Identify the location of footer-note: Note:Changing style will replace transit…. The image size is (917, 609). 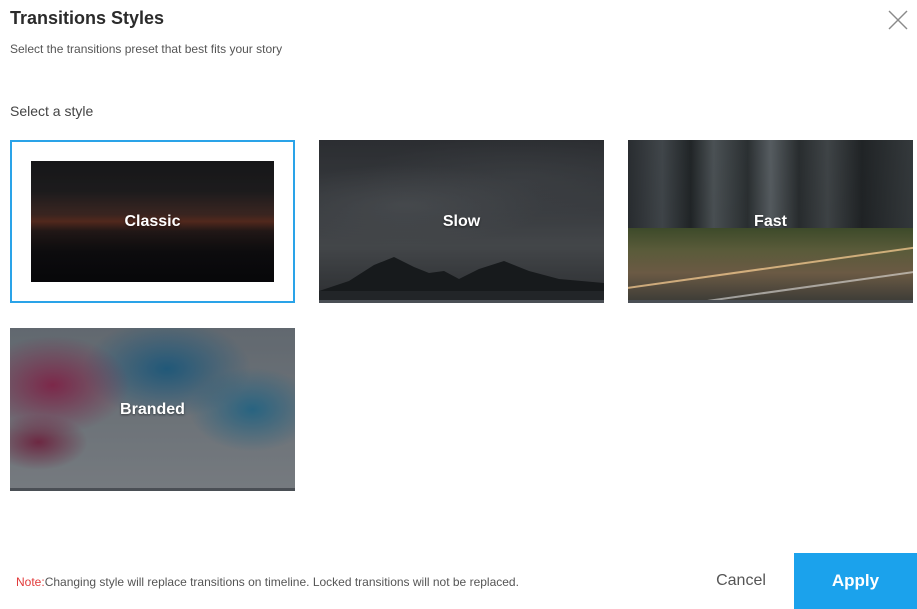
(267, 582).